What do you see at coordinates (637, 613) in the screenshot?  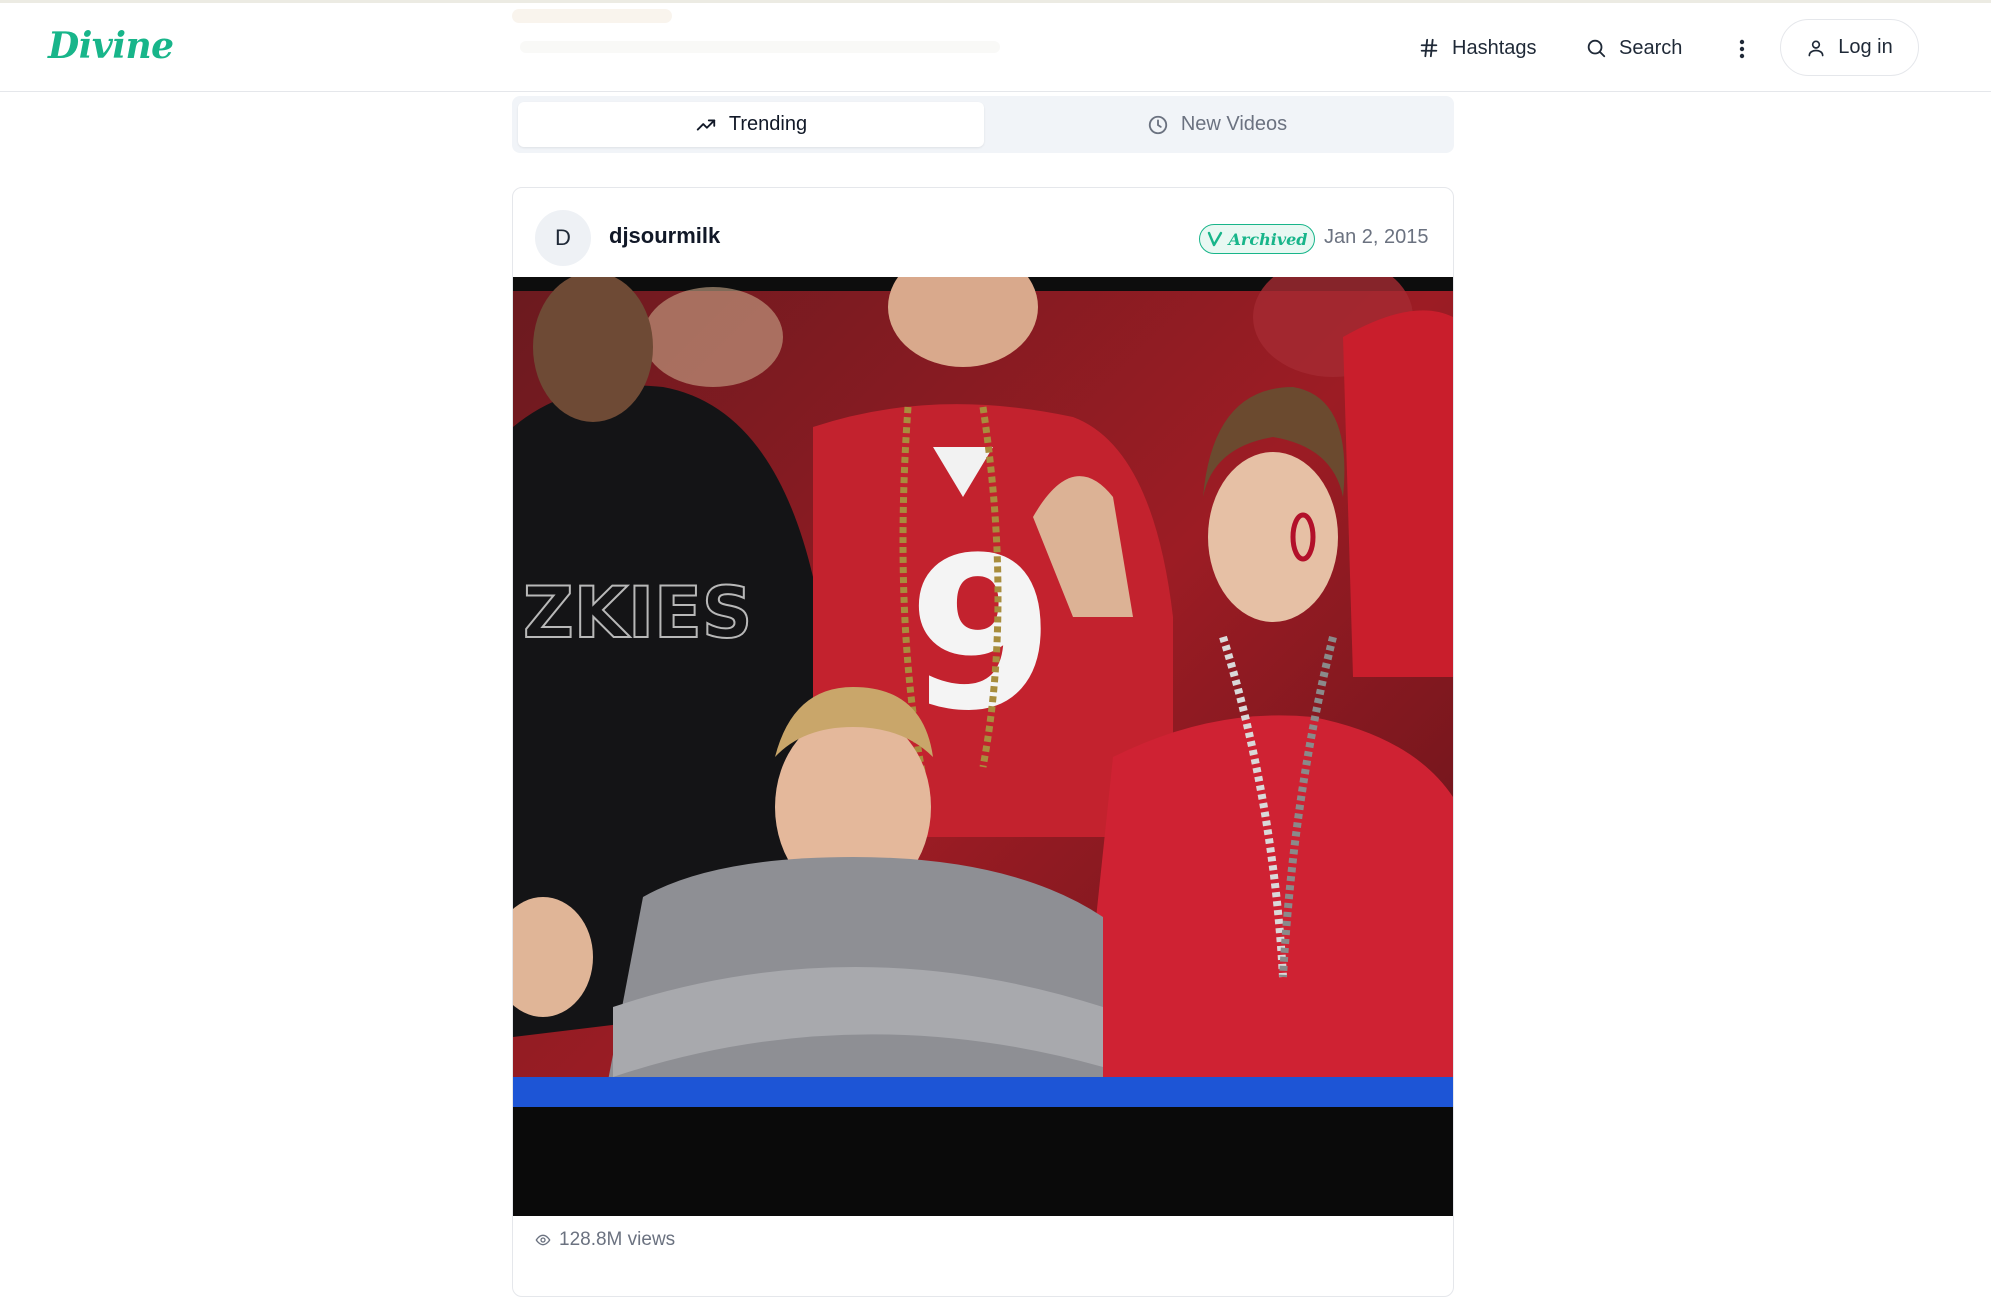 I see `hoodie-graphic: ZKIES` at bounding box center [637, 613].